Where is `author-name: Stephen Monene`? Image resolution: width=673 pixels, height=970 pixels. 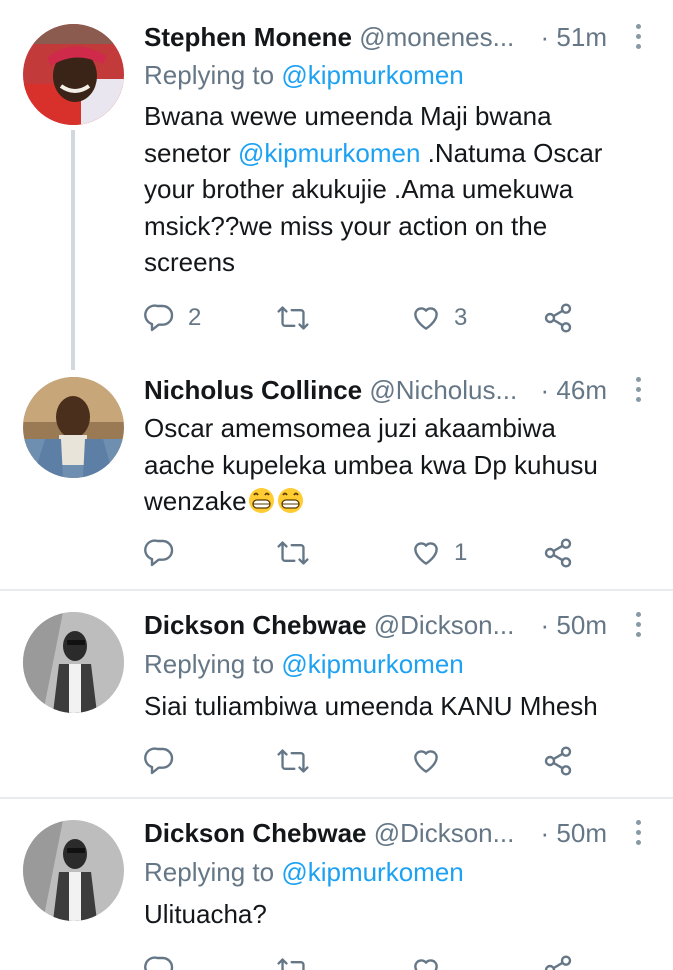 author-name: Stephen Monene is located at coordinates (248, 37).